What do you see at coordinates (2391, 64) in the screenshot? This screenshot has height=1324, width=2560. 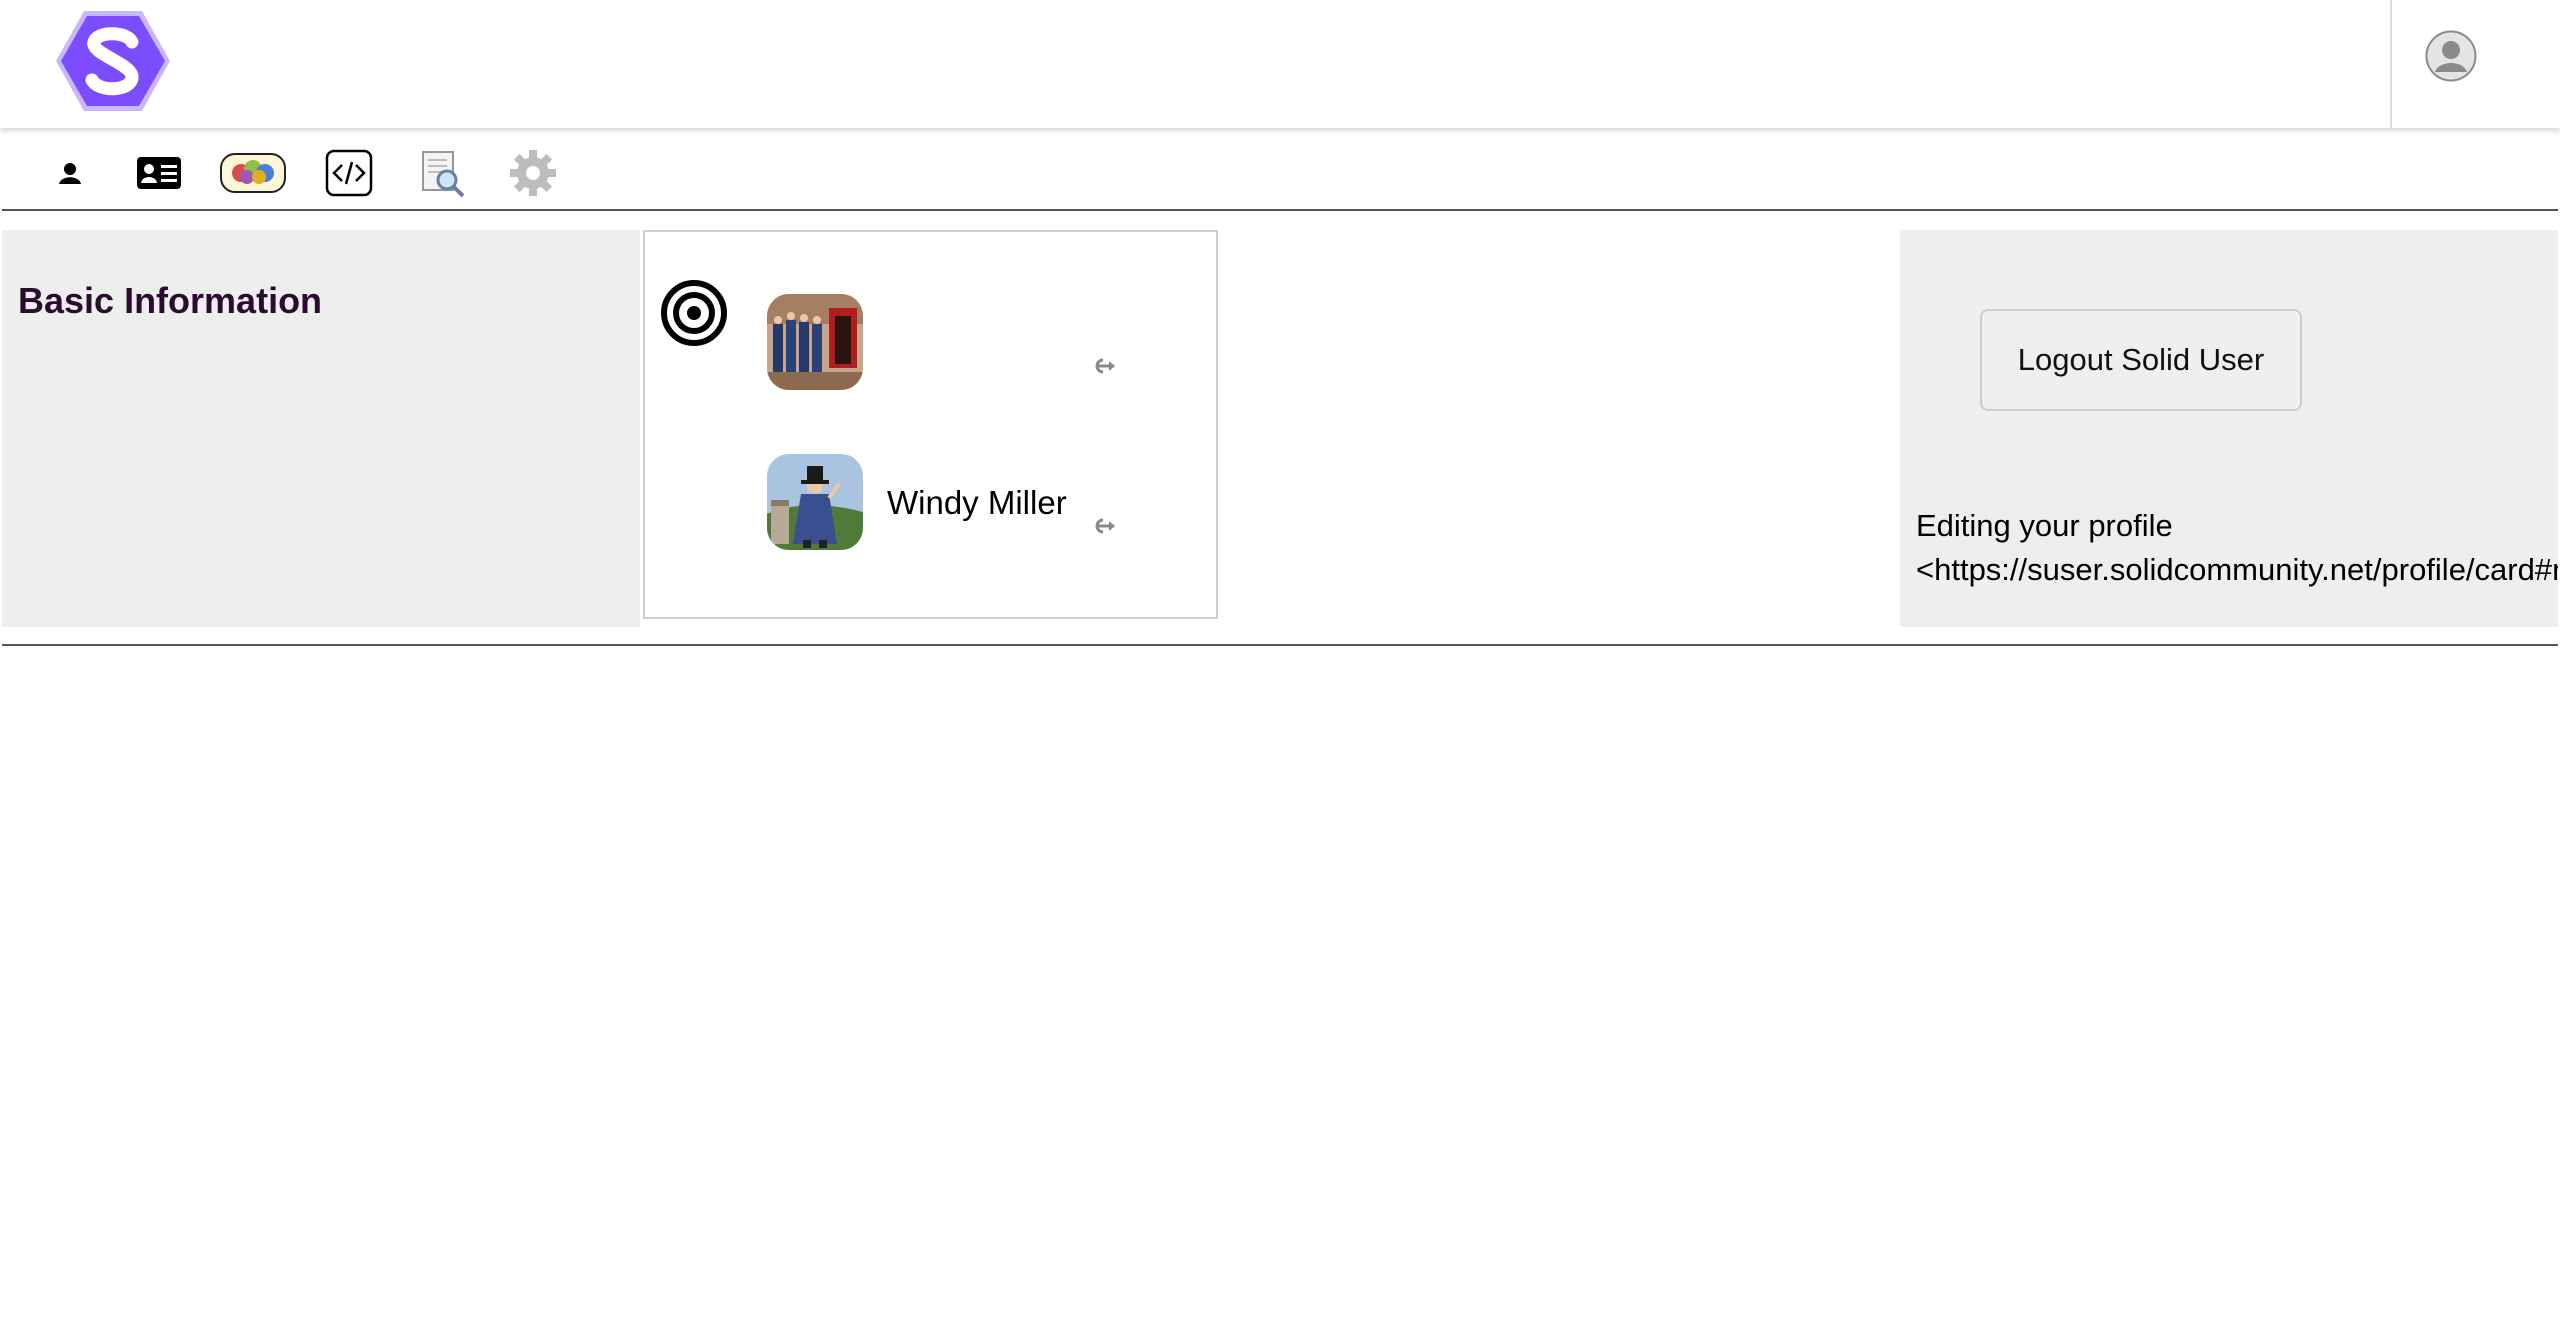 I see `header-divider` at bounding box center [2391, 64].